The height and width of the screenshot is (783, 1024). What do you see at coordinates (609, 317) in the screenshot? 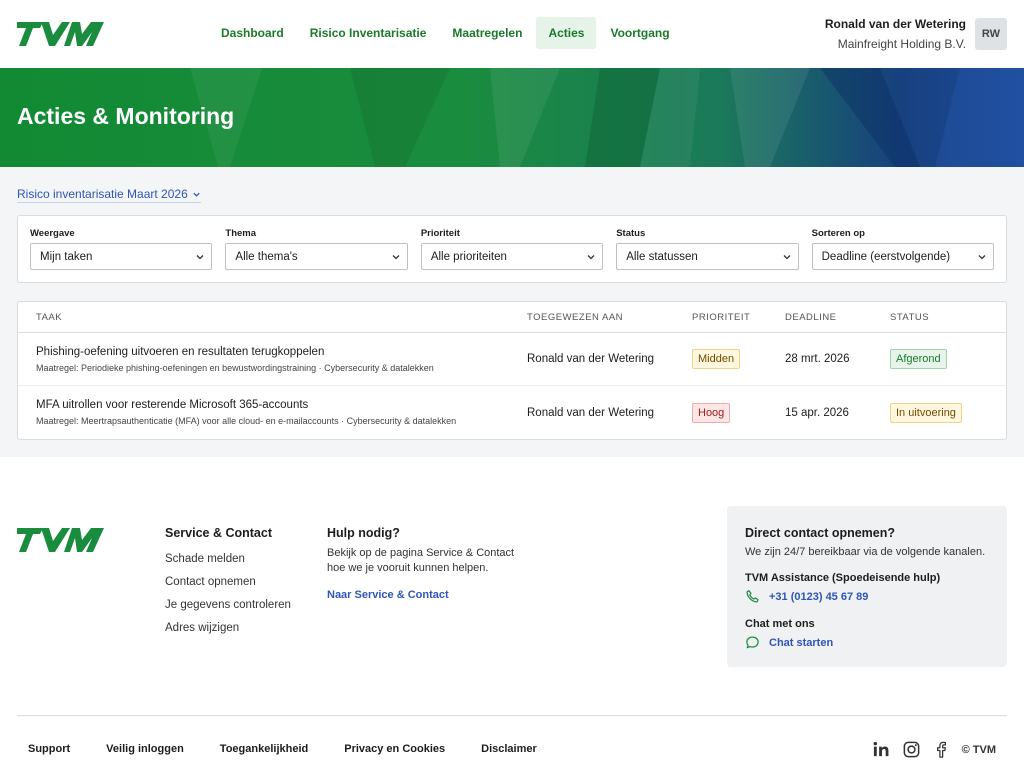
I see `column-header-toegewezen: TOEGEWEZEN AAN` at bounding box center [609, 317].